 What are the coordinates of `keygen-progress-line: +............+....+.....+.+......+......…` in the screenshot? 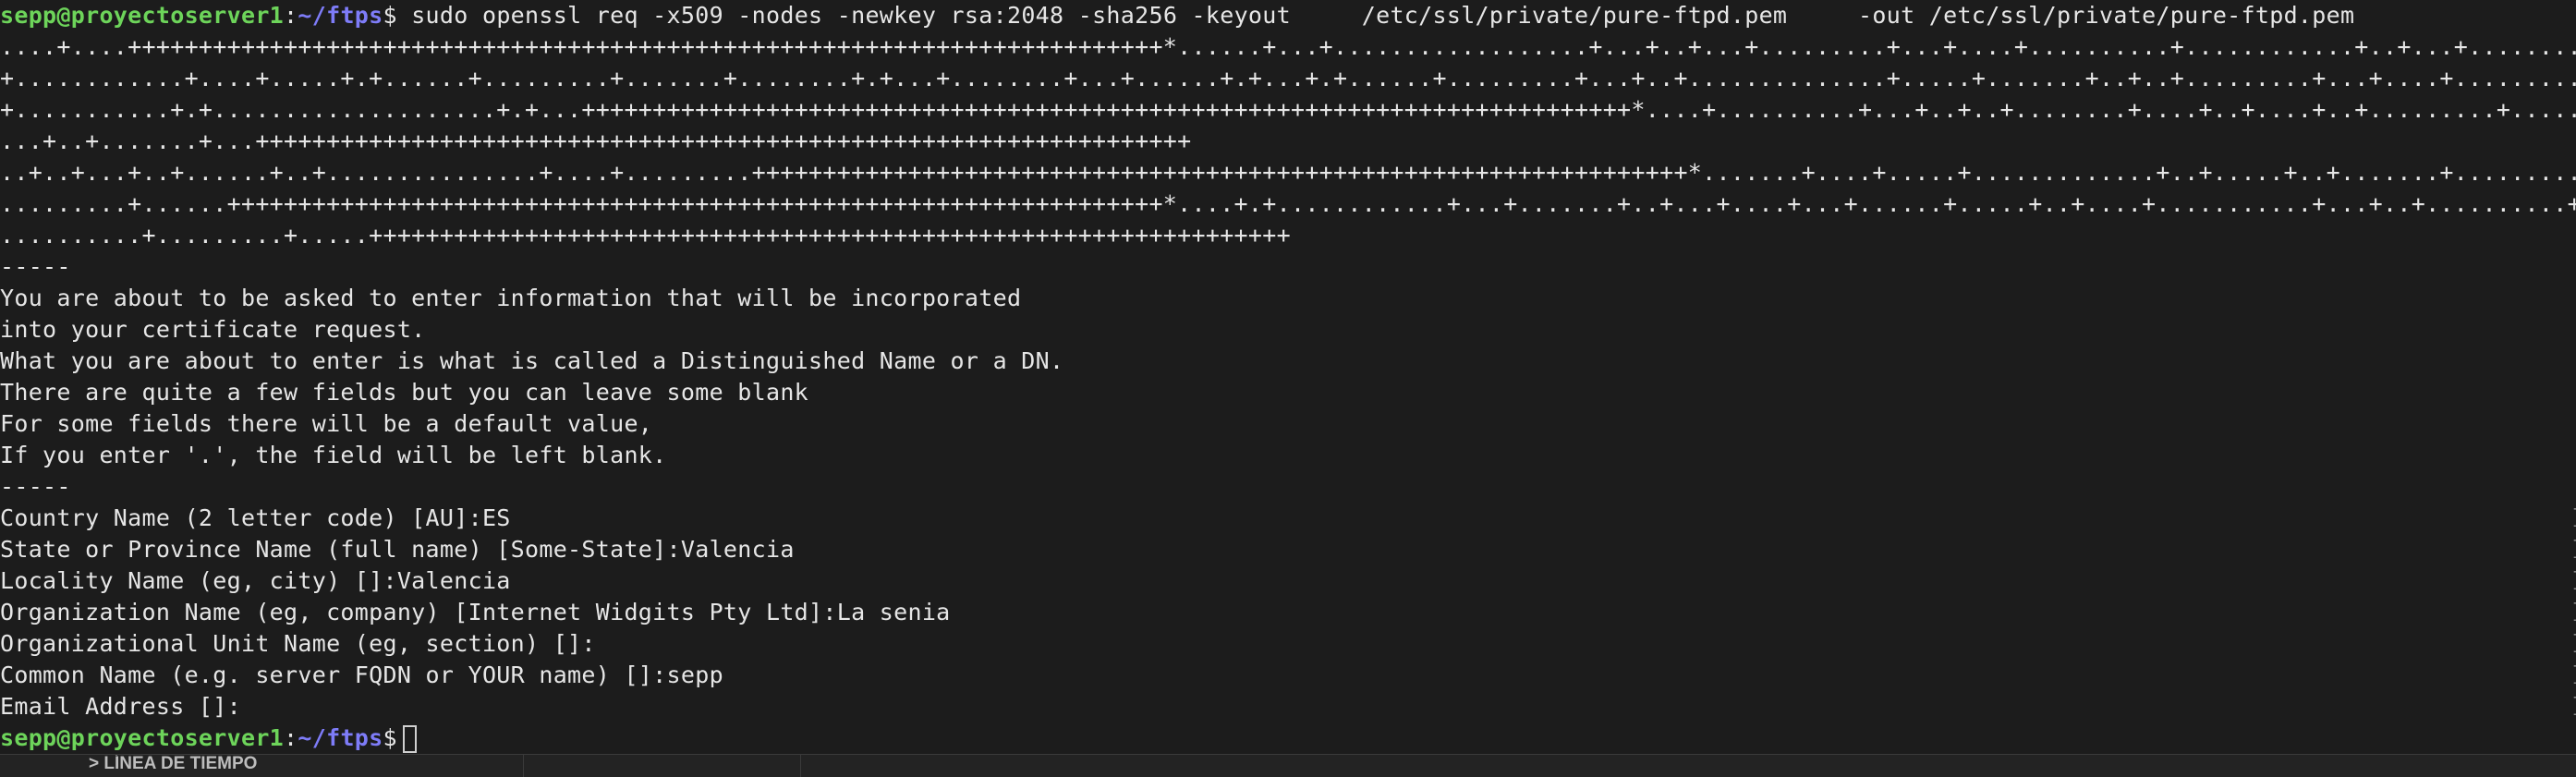 It's located at (1288, 78).